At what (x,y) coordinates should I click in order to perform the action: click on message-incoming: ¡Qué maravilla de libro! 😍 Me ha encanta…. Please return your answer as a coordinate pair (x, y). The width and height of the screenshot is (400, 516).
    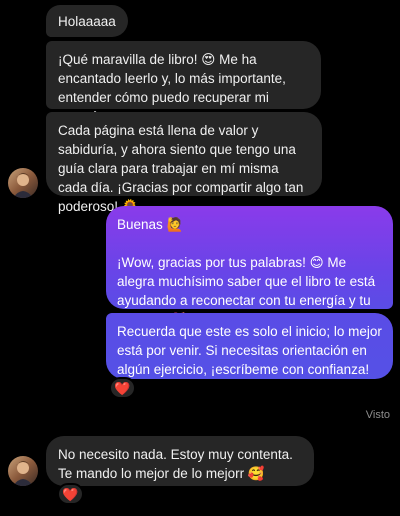
    Looking at the image, I should click on (183, 82).